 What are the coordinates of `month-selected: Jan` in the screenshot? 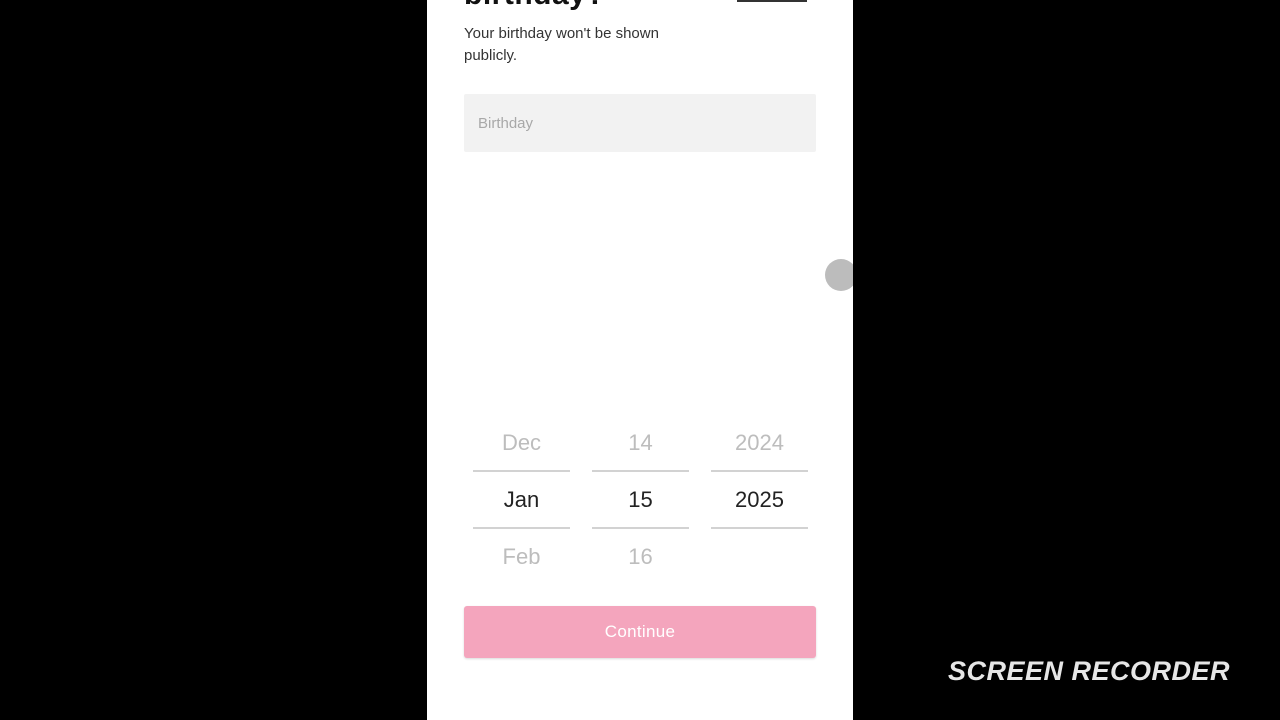 It's located at (521, 499).